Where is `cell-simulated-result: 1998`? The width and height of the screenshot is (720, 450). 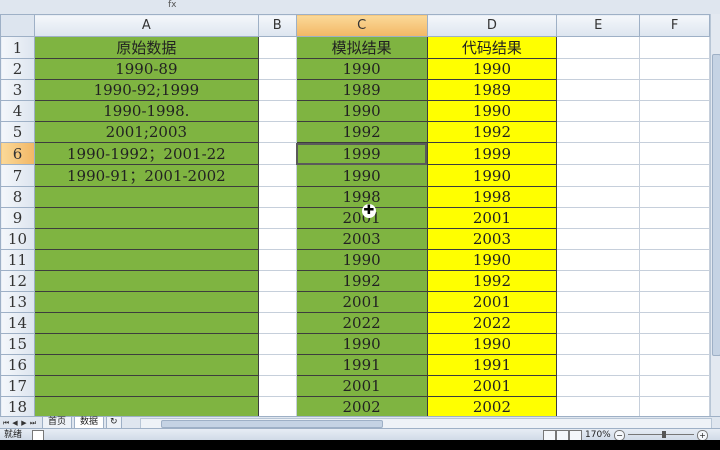
cell-simulated-result: 1998 is located at coordinates (361, 197).